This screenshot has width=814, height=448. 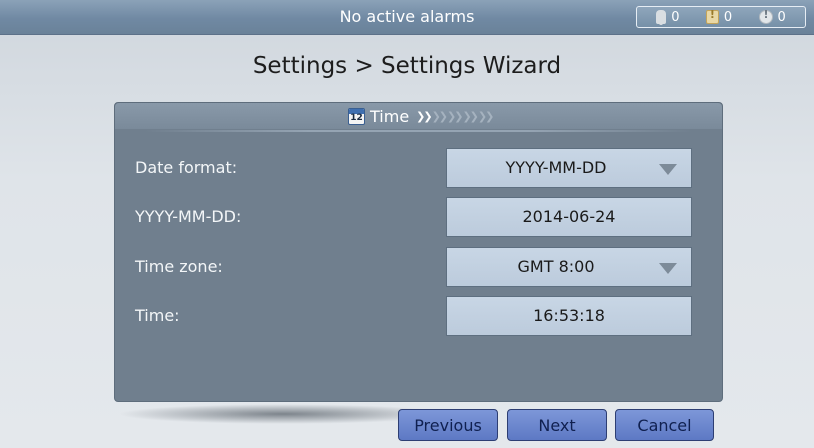 I want to click on date-field: 2014-06-24, so click(x=569, y=217).